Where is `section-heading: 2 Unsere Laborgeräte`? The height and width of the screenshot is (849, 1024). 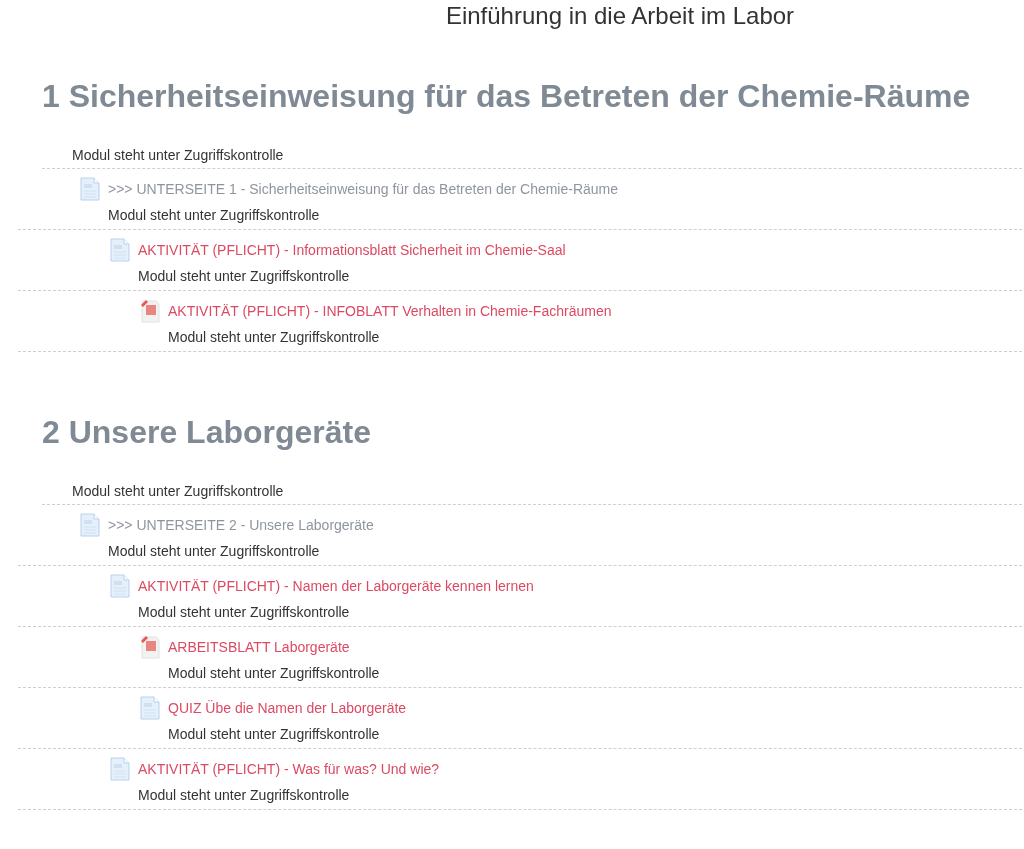
section-heading: 2 Unsere Laborgeräte is located at coordinates (207, 432).